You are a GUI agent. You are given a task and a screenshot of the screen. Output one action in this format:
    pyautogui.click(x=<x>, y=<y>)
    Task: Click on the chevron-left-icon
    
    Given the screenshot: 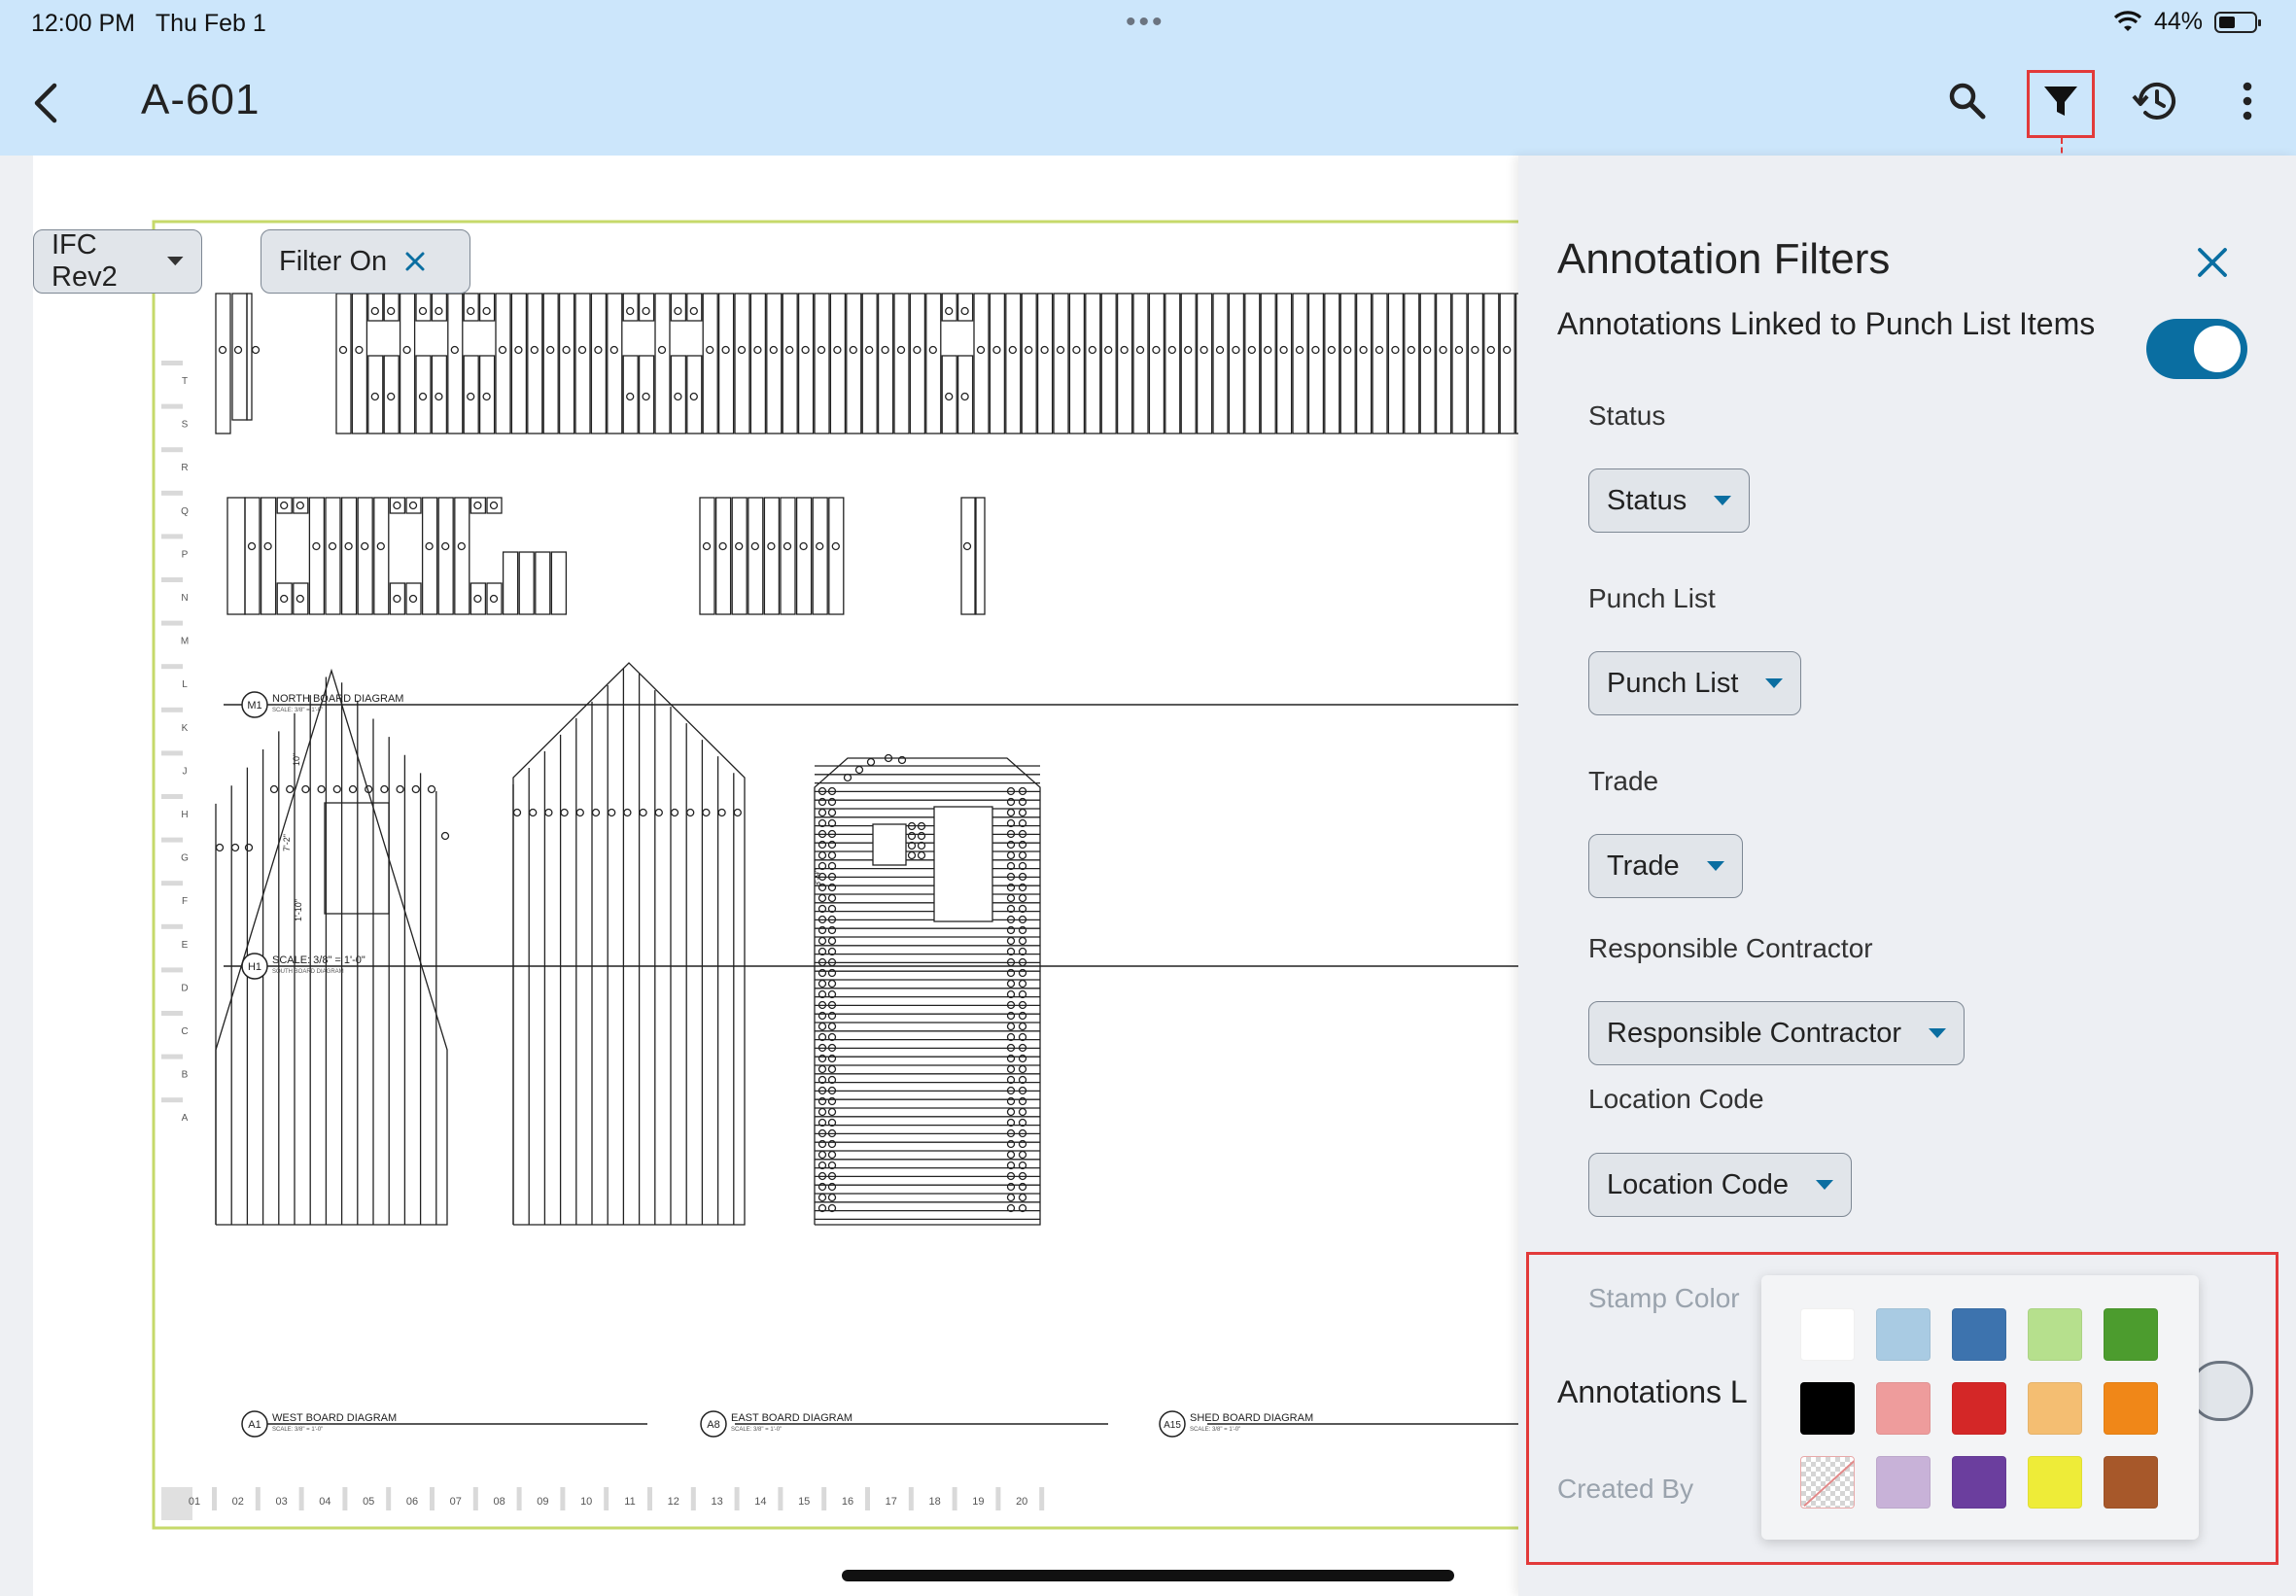 What is the action you would take?
    pyautogui.click(x=45, y=103)
    